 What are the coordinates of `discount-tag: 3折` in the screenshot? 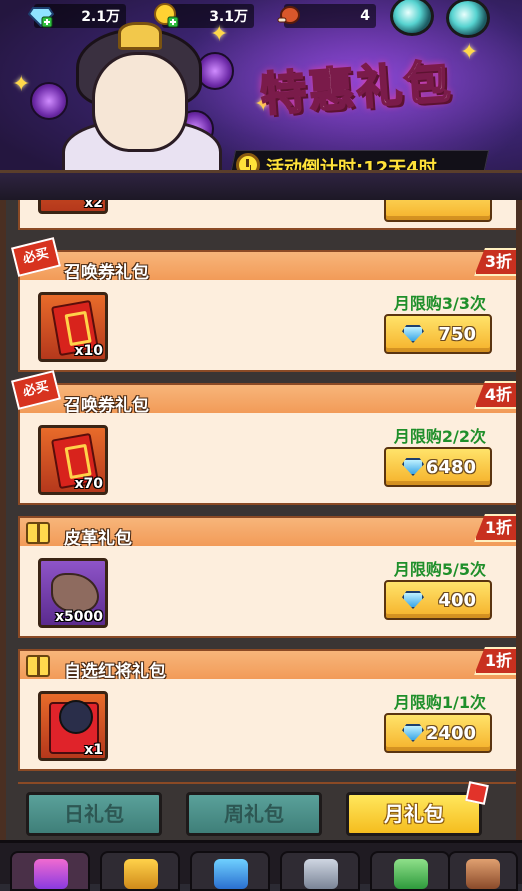 It's located at (495, 262).